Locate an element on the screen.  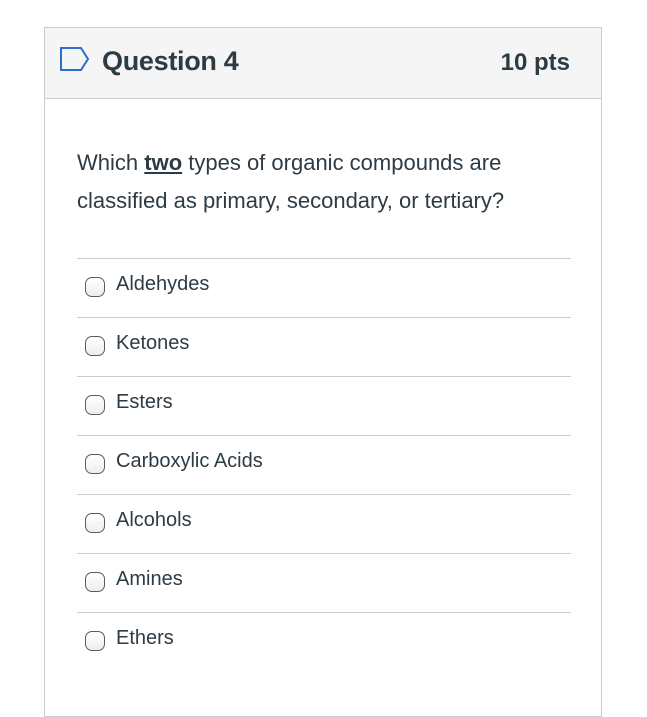
answer-option: Ethers is located at coordinates (324, 641).